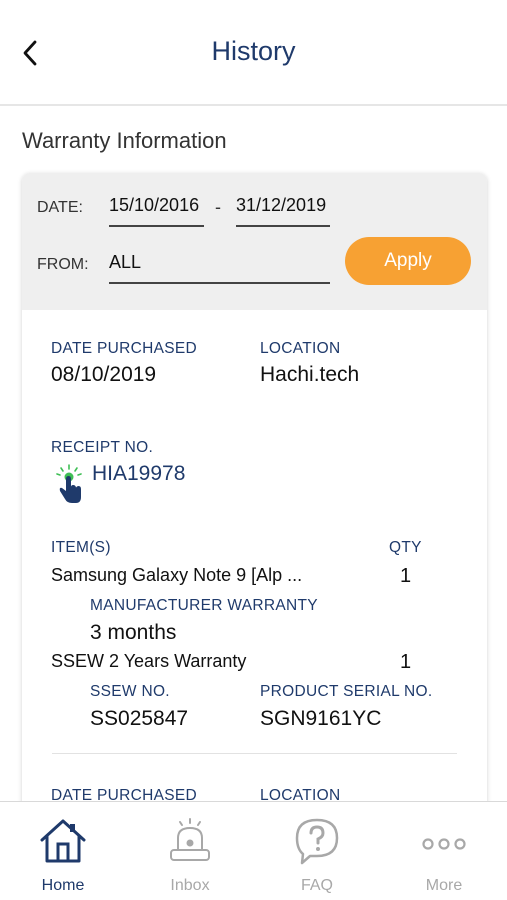  Describe the element at coordinates (317, 841) in the screenshot. I see `question-icon` at that location.